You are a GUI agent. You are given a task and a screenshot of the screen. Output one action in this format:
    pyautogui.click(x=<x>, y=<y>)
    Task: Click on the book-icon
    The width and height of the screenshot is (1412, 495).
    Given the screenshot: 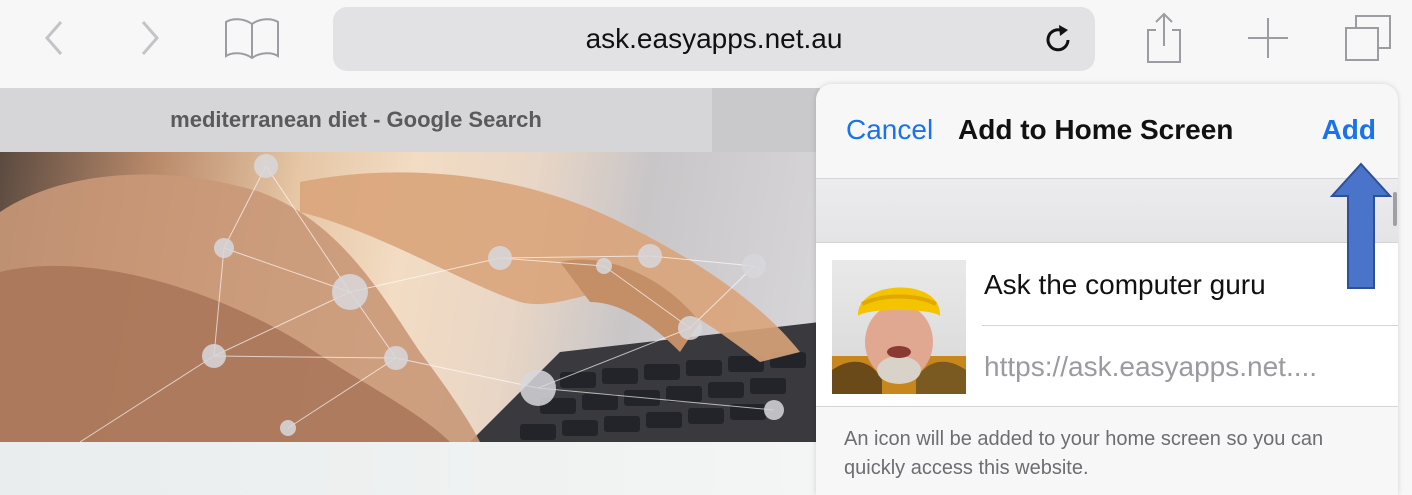 What is the action you would take?
    pyautogui.click(x=252, y=39)
    